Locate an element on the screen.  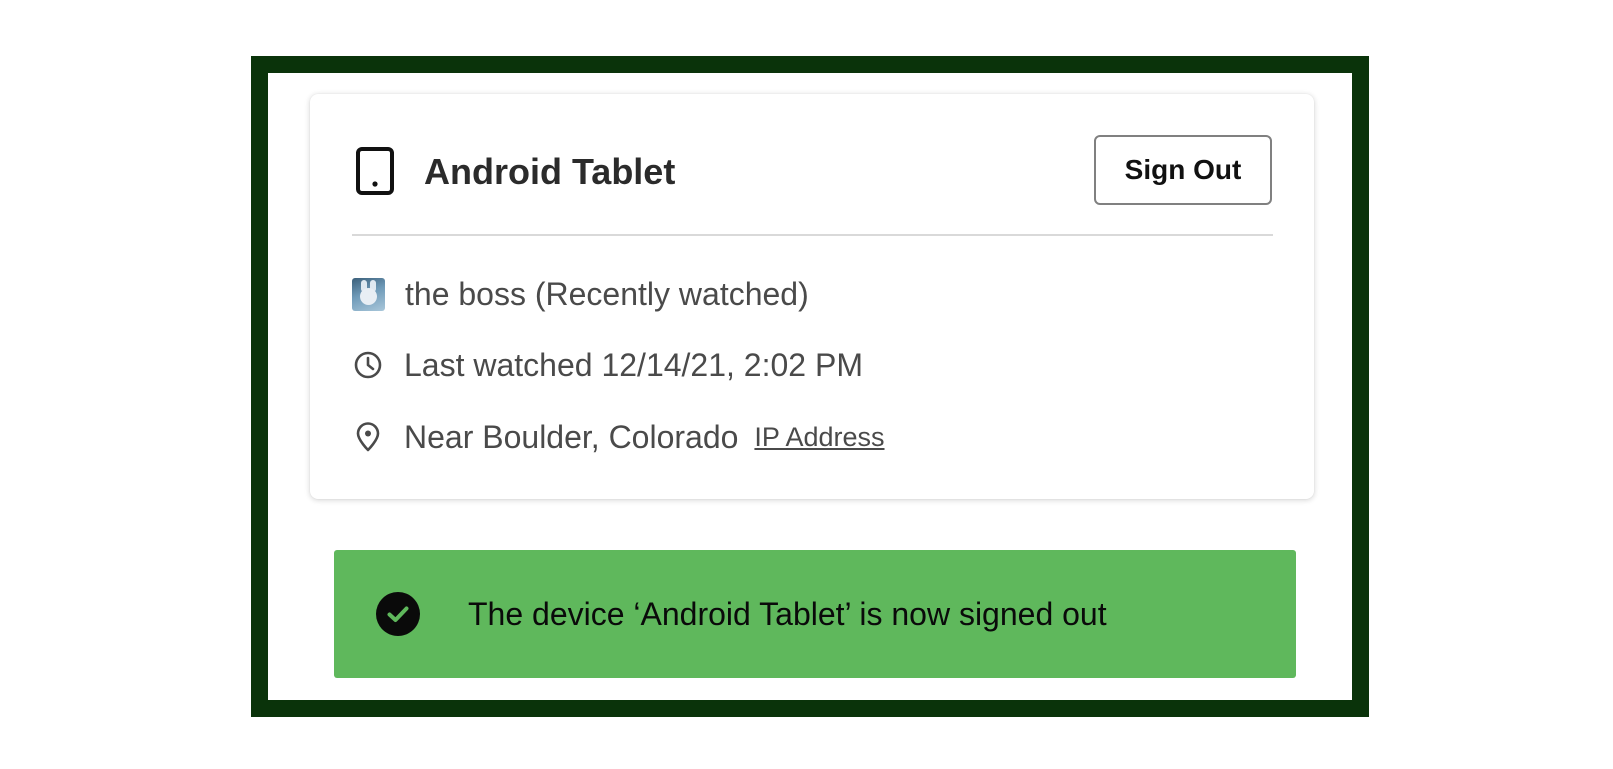
location-pin-icon is located at coordinates (368, 437).